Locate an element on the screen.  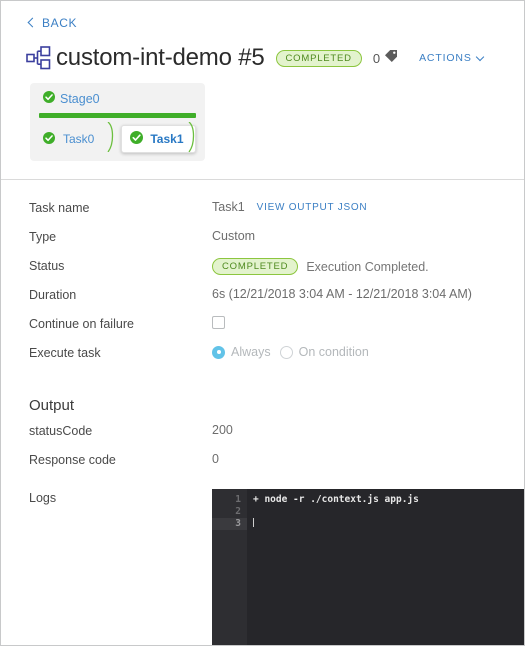
task-label: Task1 is located at coordinates (167, 139).